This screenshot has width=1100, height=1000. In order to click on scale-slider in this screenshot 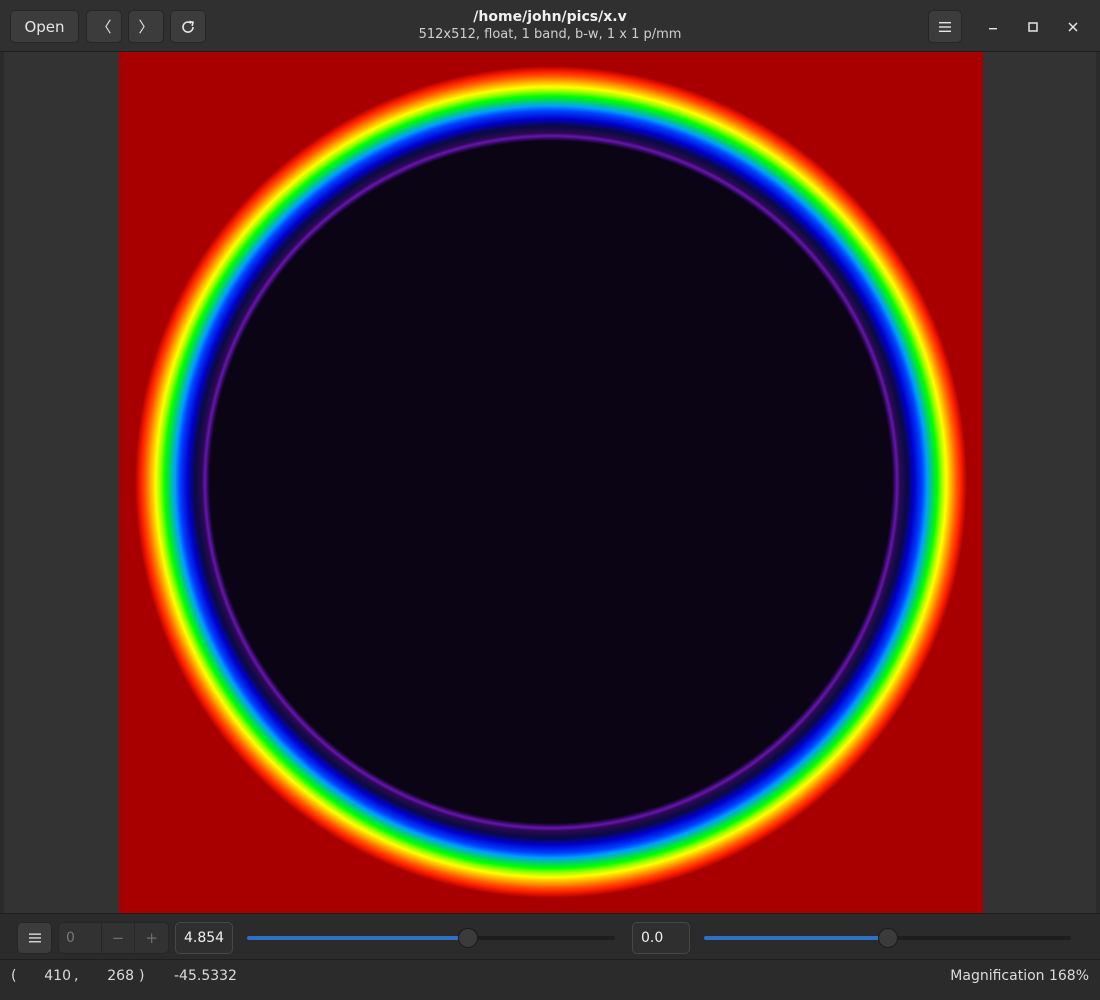, I will do `click(431, 938)`.